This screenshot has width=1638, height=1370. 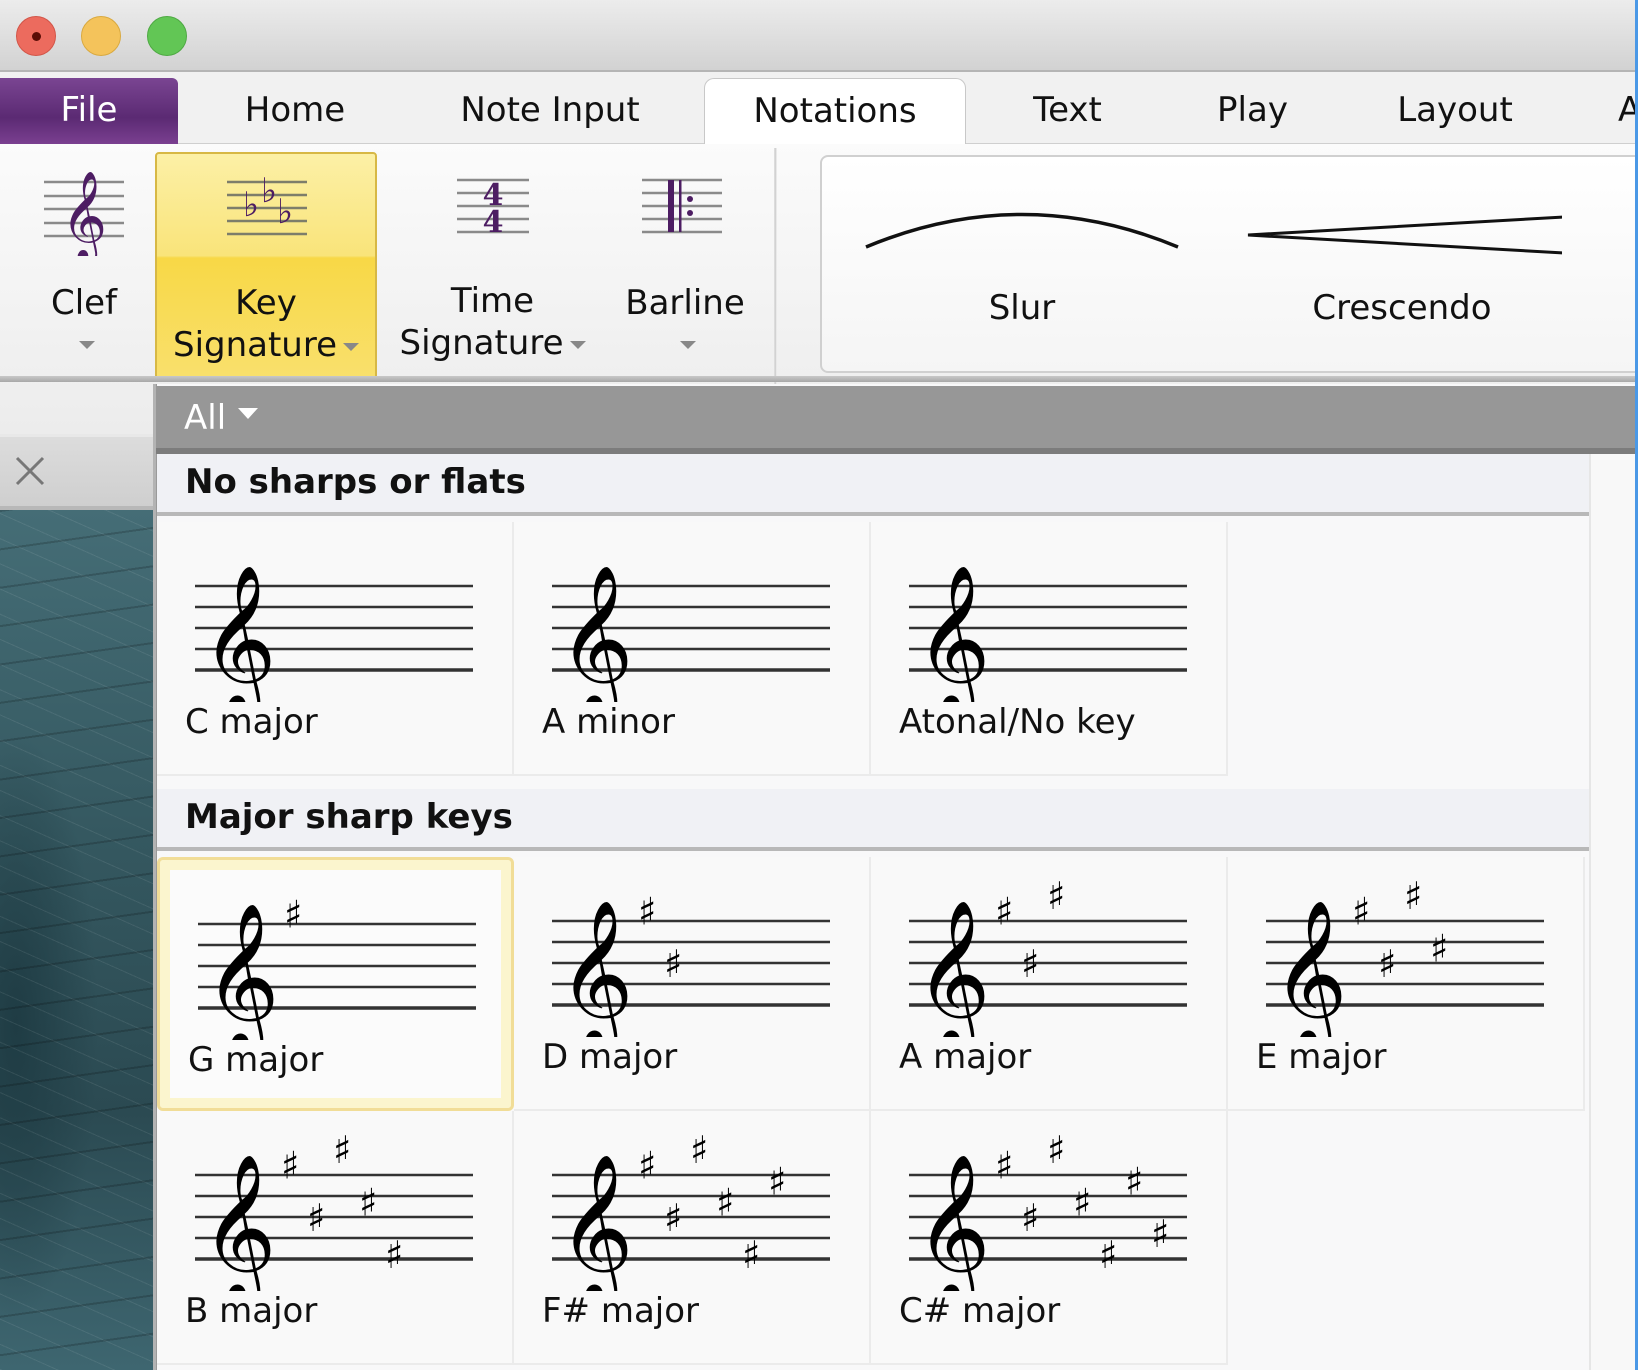 I want to click on key-signature-name: C# major, so click(x=980, y=1311).